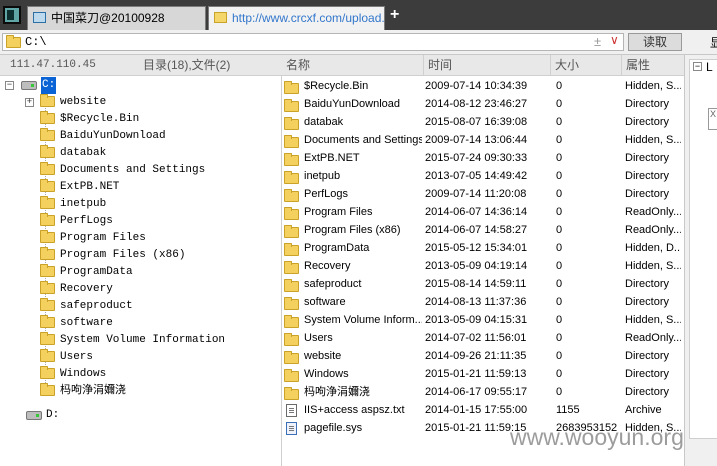  What do you see at coordinates (476, 392) in the screenshot?
I see `file-time: 2014-06-17 09:55:17` at bounding box center [476, 392].